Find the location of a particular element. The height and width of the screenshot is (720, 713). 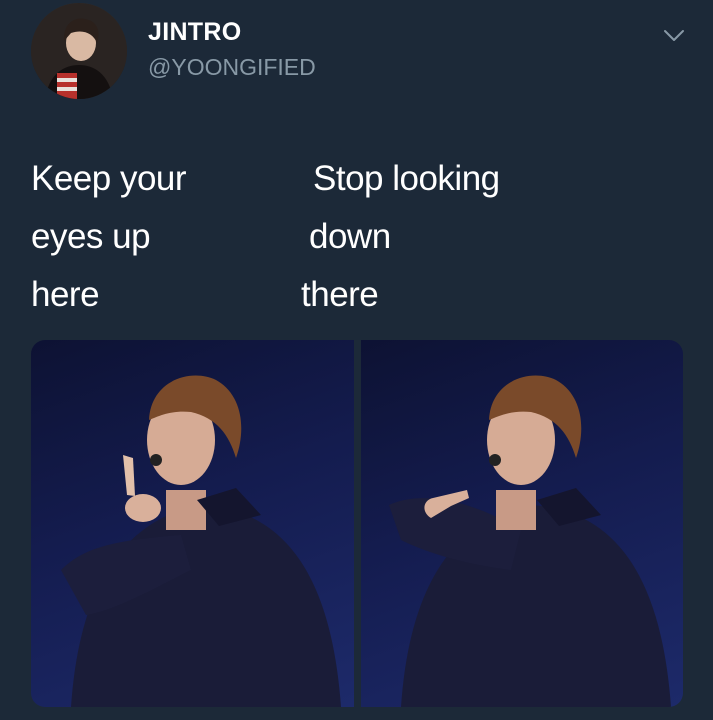

tweet-text-line: down is located at coordinates (350, 236).